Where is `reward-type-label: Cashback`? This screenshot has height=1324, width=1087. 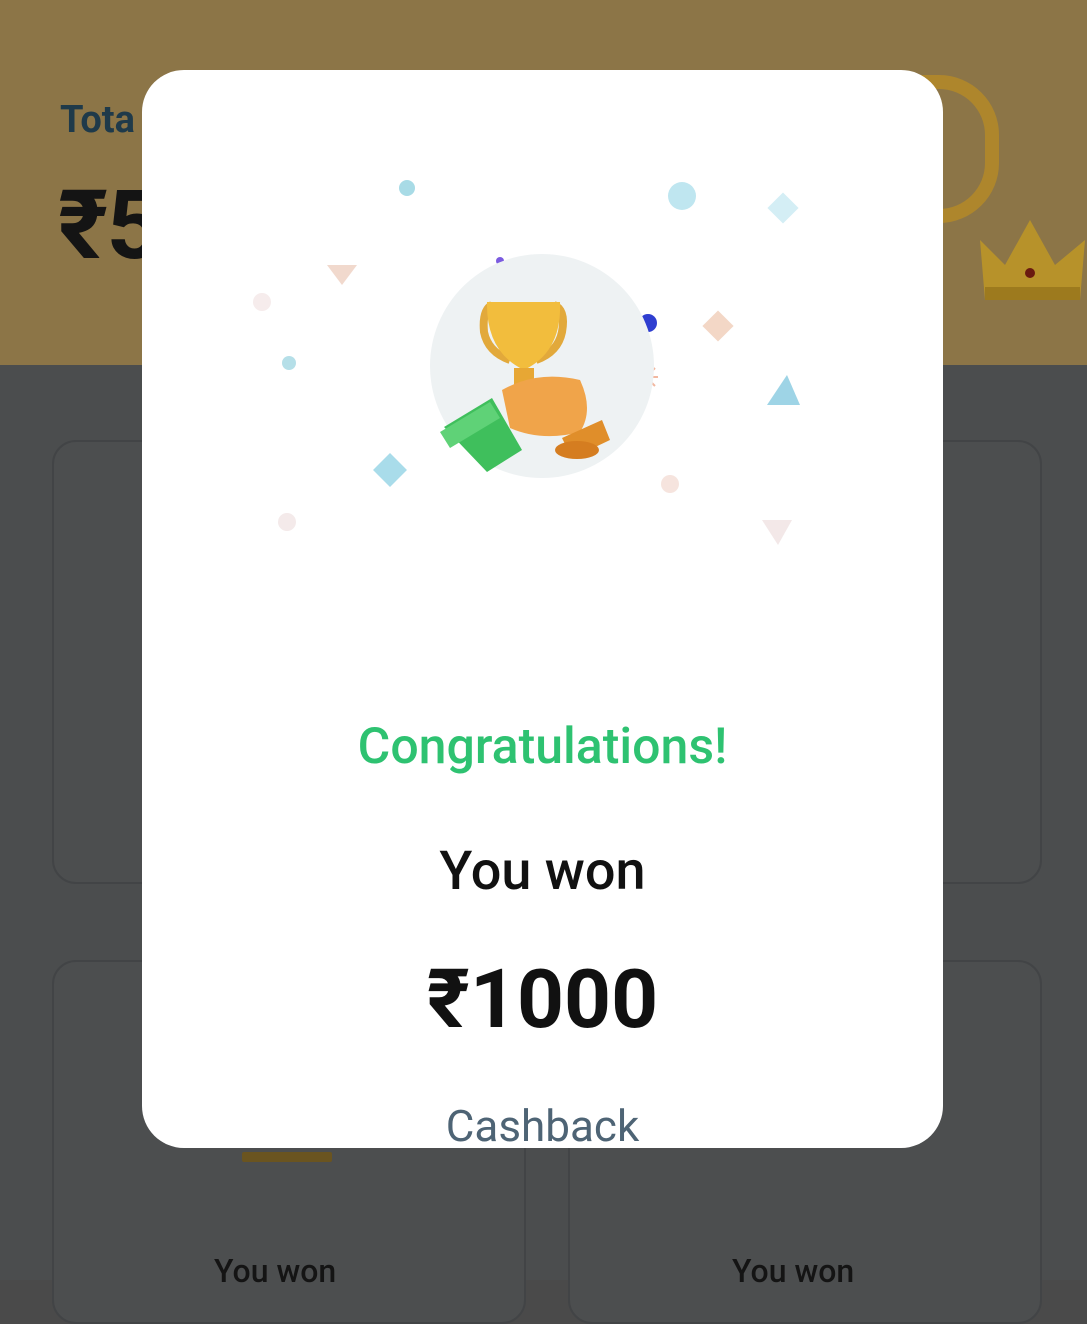 reward-type-label: Cashback is located at coordinates (542, 1126).